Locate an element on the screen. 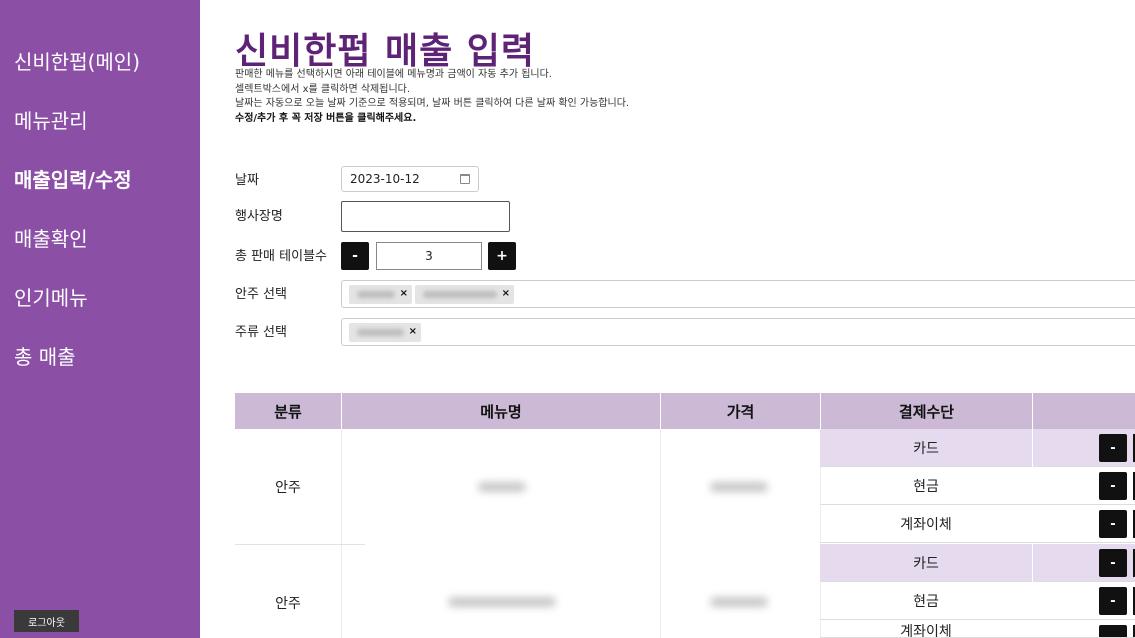  logout-button: 로그아웃 is located at coordinates (46, 621).